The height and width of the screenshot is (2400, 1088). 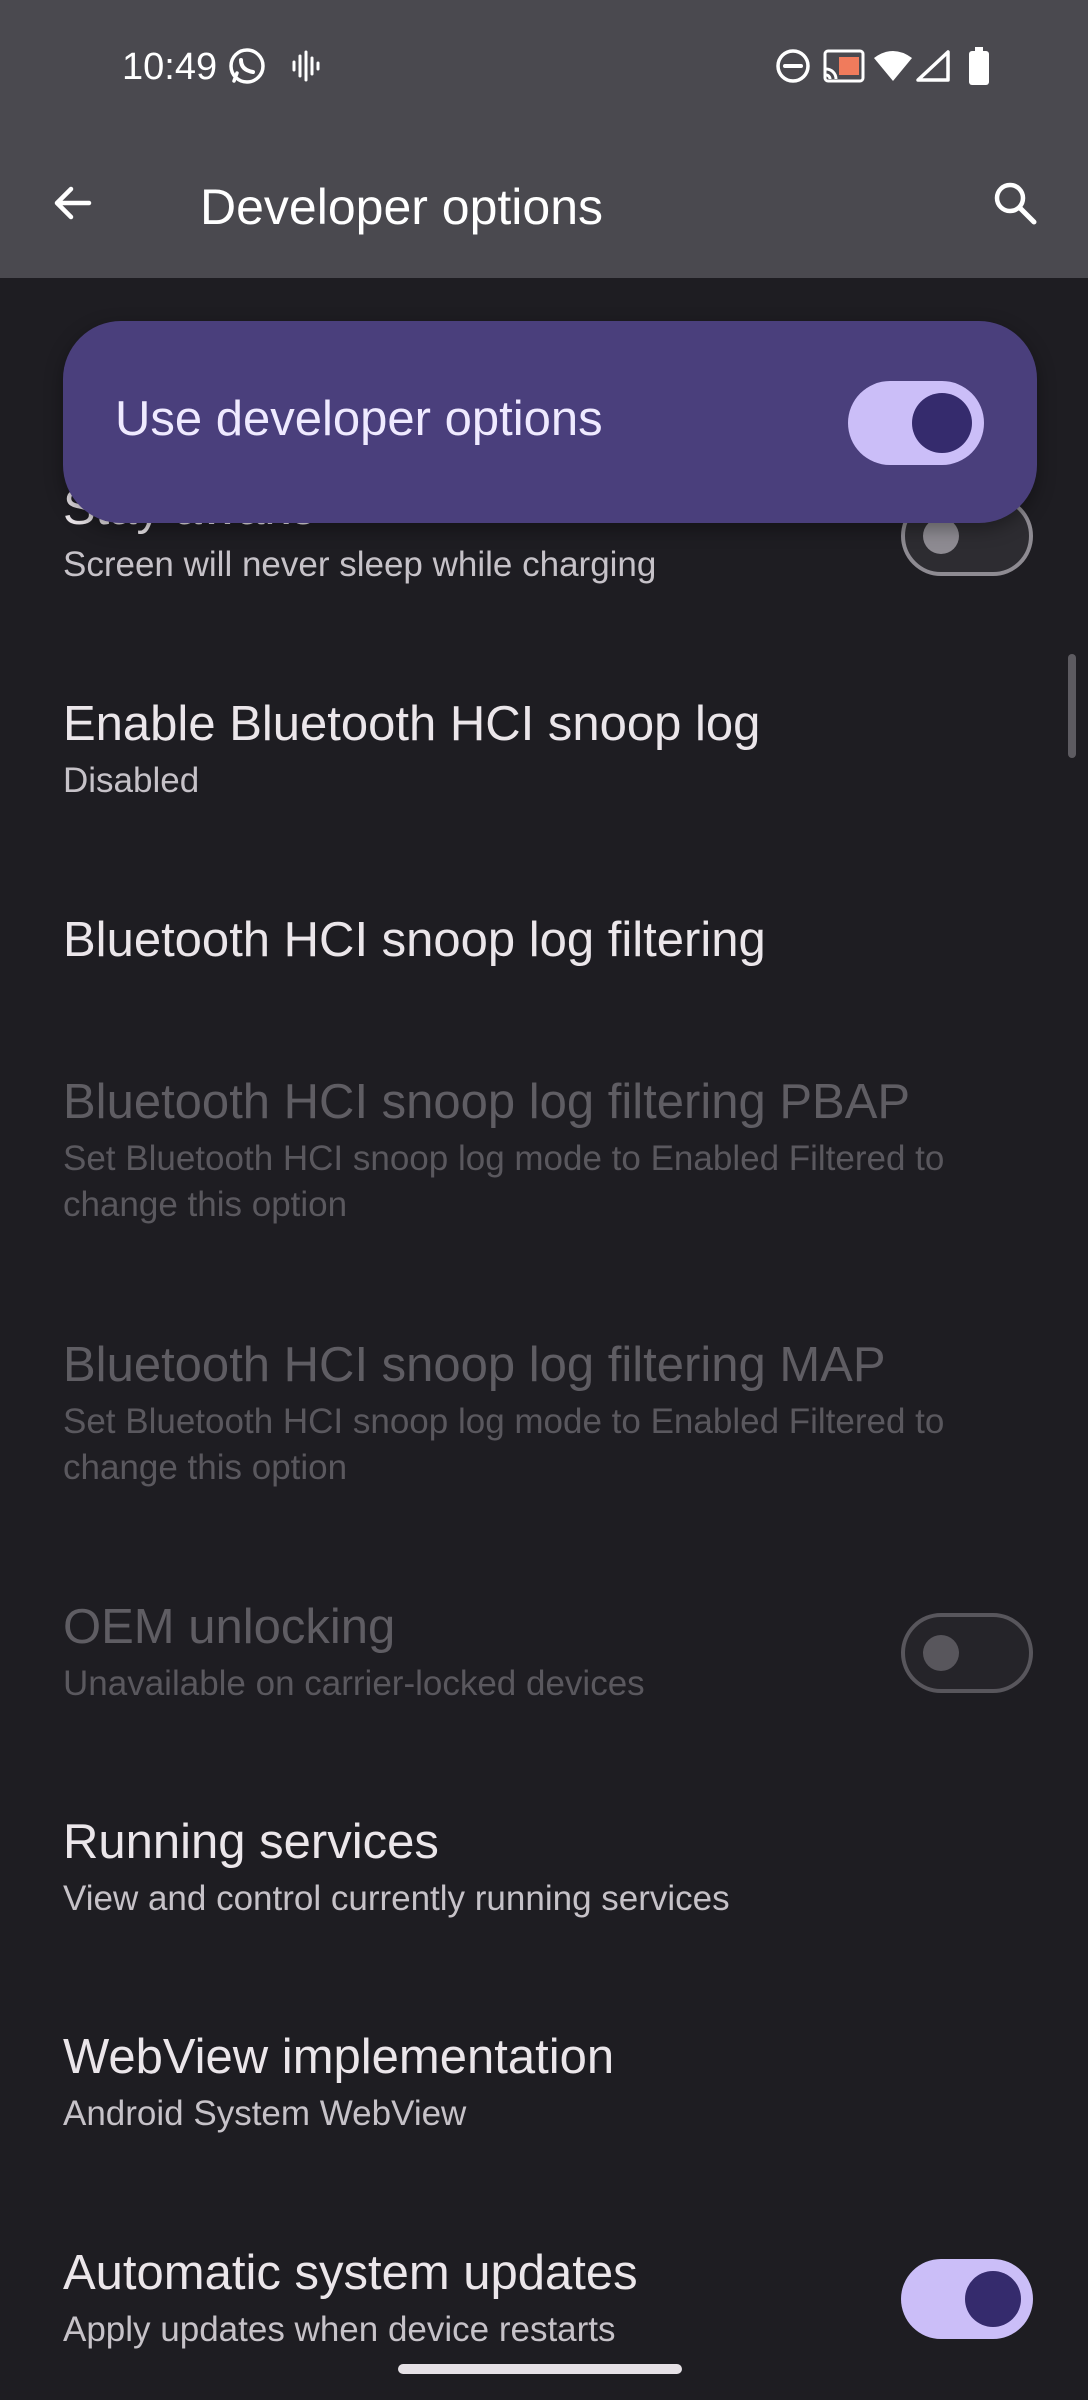 I want to click on setting-subtitle: Screen will never sleep while charging, so click(x=360, y=564).